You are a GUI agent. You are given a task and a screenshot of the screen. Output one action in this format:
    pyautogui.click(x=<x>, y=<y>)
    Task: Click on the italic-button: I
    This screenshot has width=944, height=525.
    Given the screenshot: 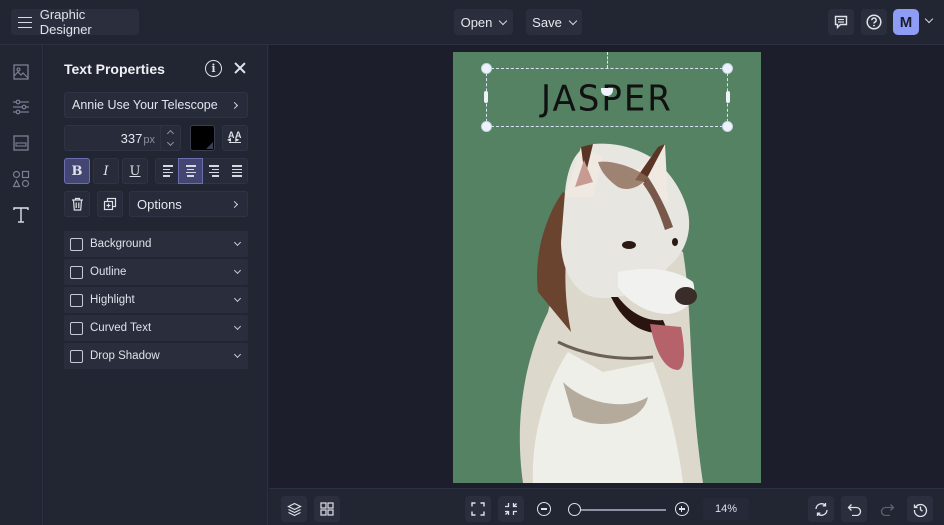 What is the action you would take?
    pyautogui.click(x=106, y=171)
    